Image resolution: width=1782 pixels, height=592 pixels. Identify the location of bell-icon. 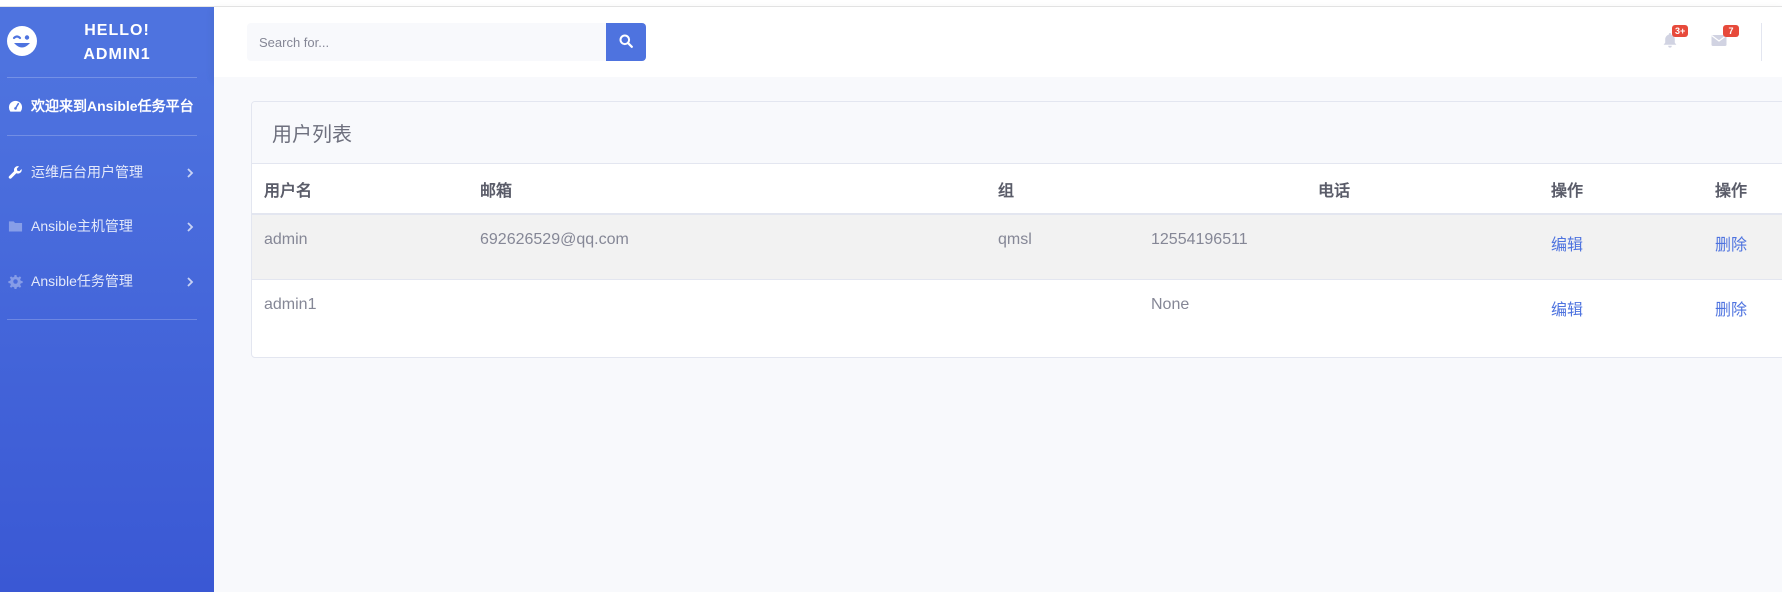
(1670, 43).